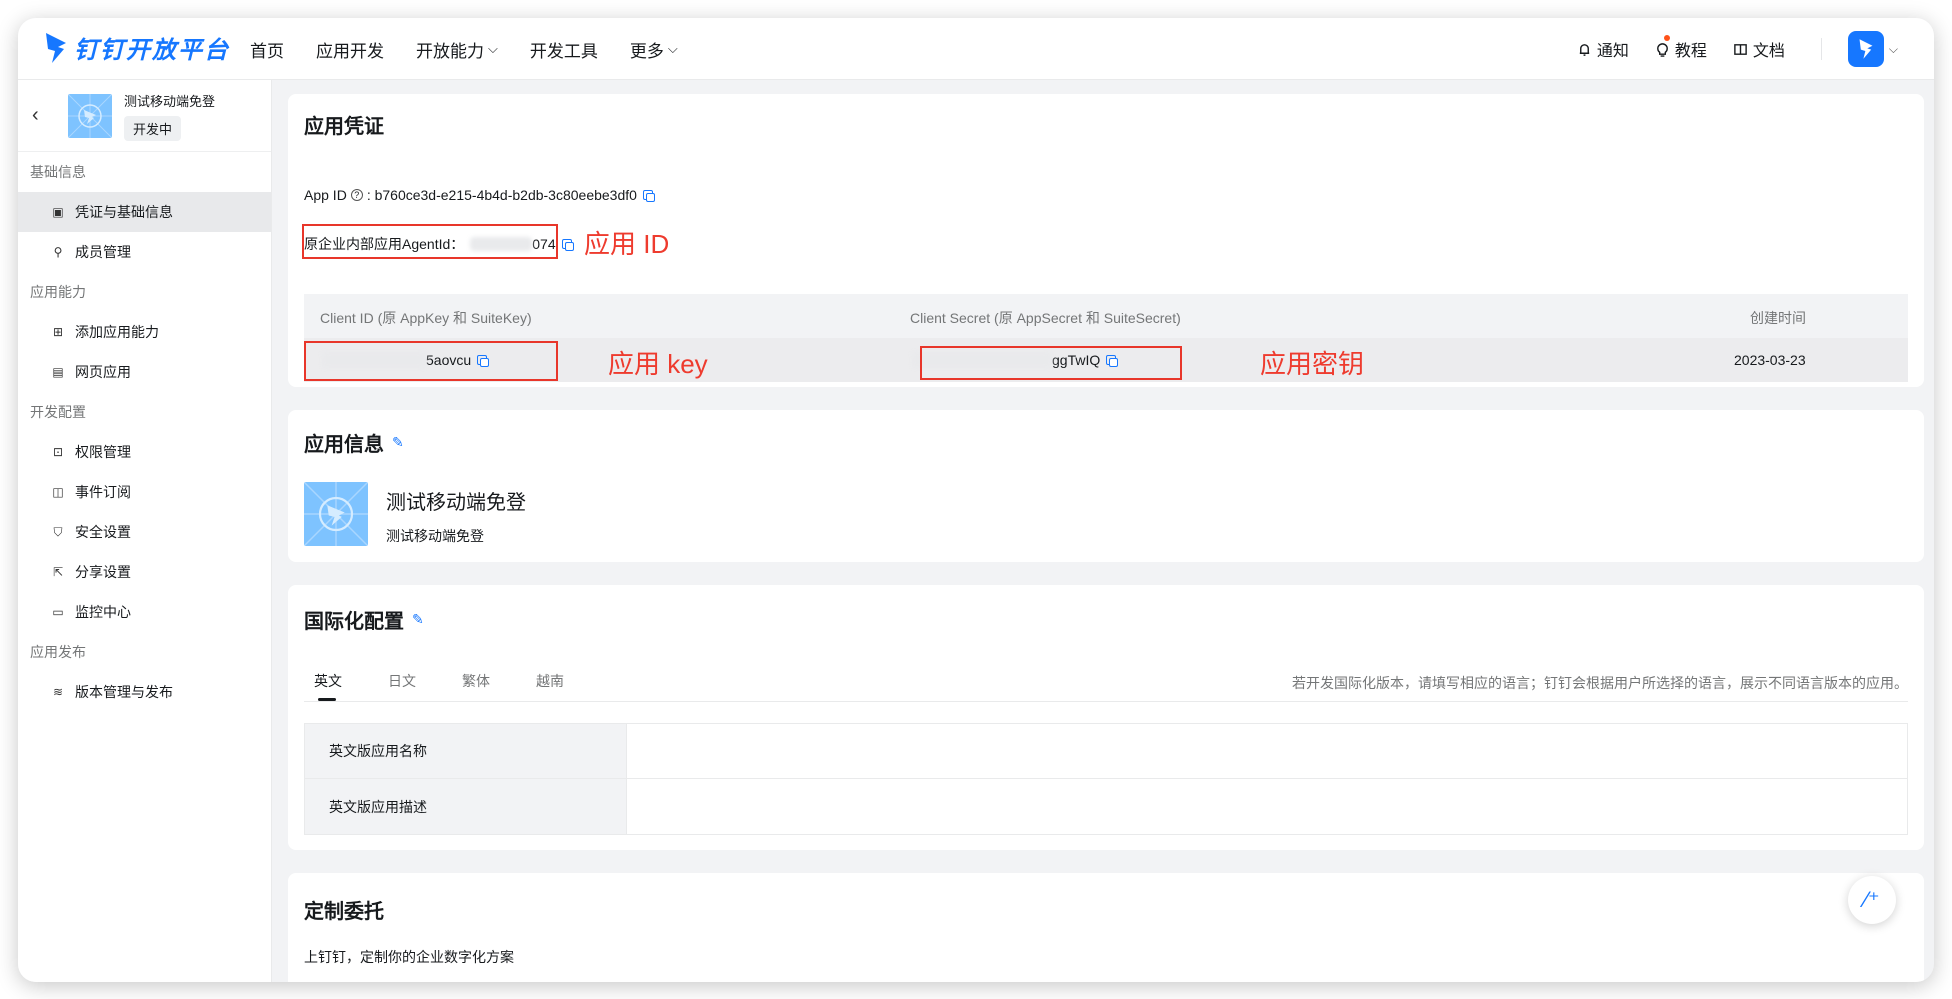 Image resolution: width=1952 pixels, height=999 pixels. What do you see at coordinates (144, 452) in the screenshot?
I see `sidebar-item-permission: ⊡ 权限管理` at bounding box center [144, 452].